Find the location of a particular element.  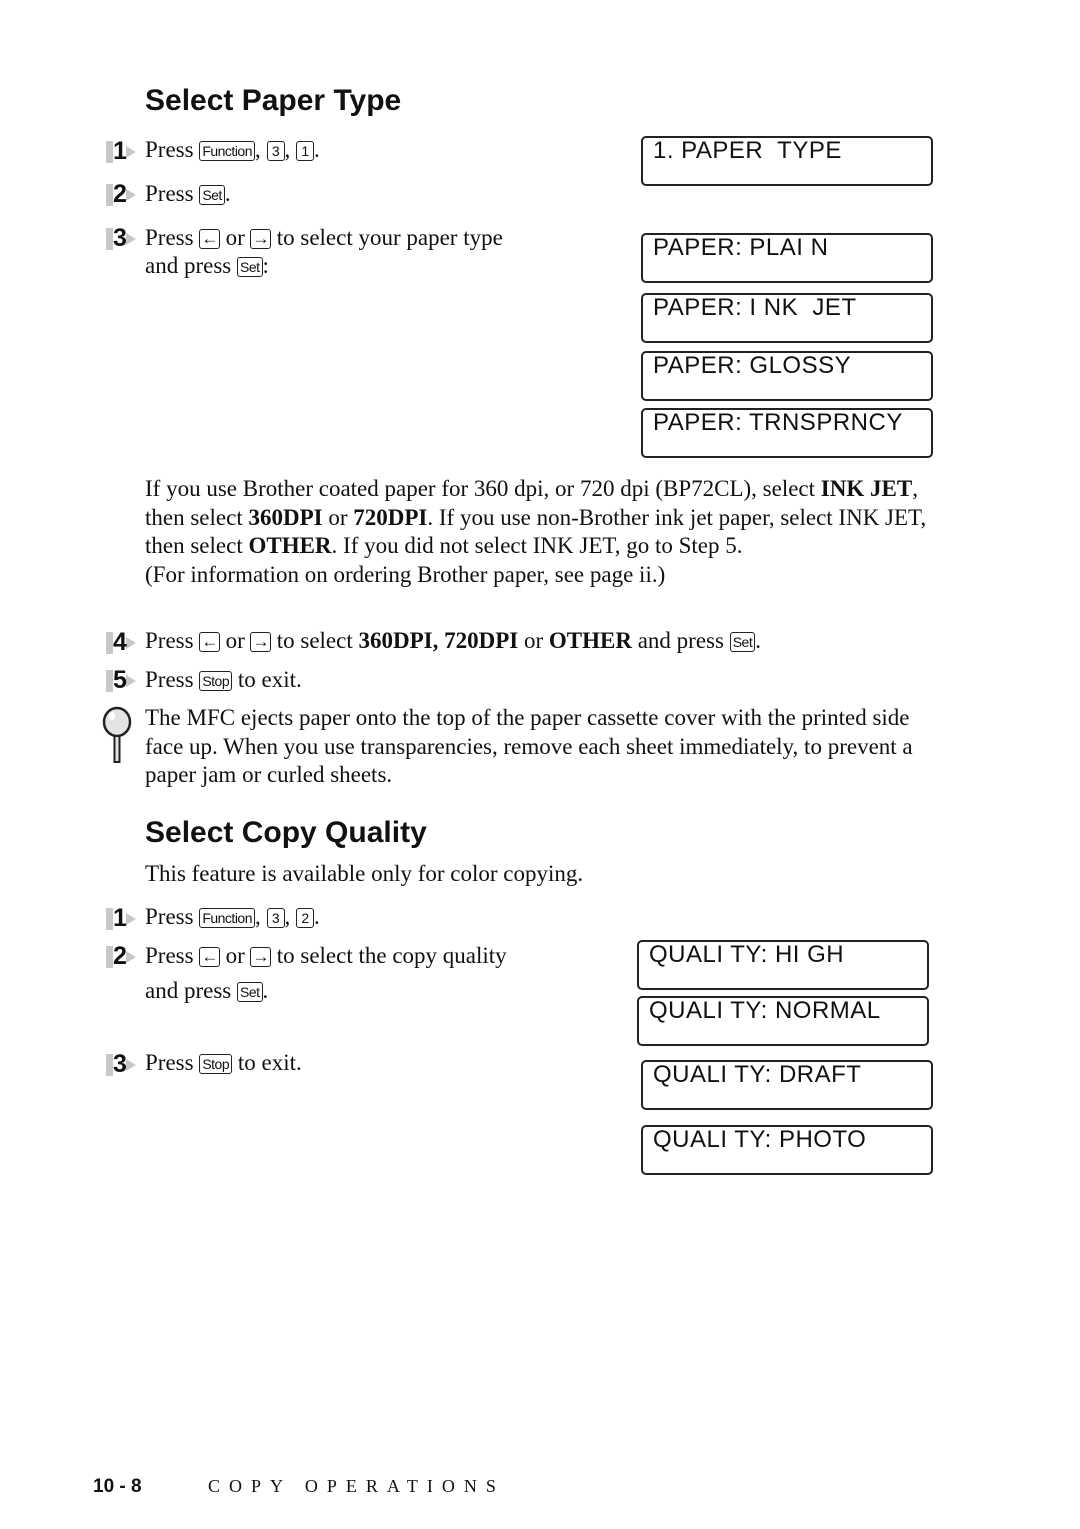

lcd-display-quality-photo: QUALI TY: PHOTO is located at coordinates (787, 1150).